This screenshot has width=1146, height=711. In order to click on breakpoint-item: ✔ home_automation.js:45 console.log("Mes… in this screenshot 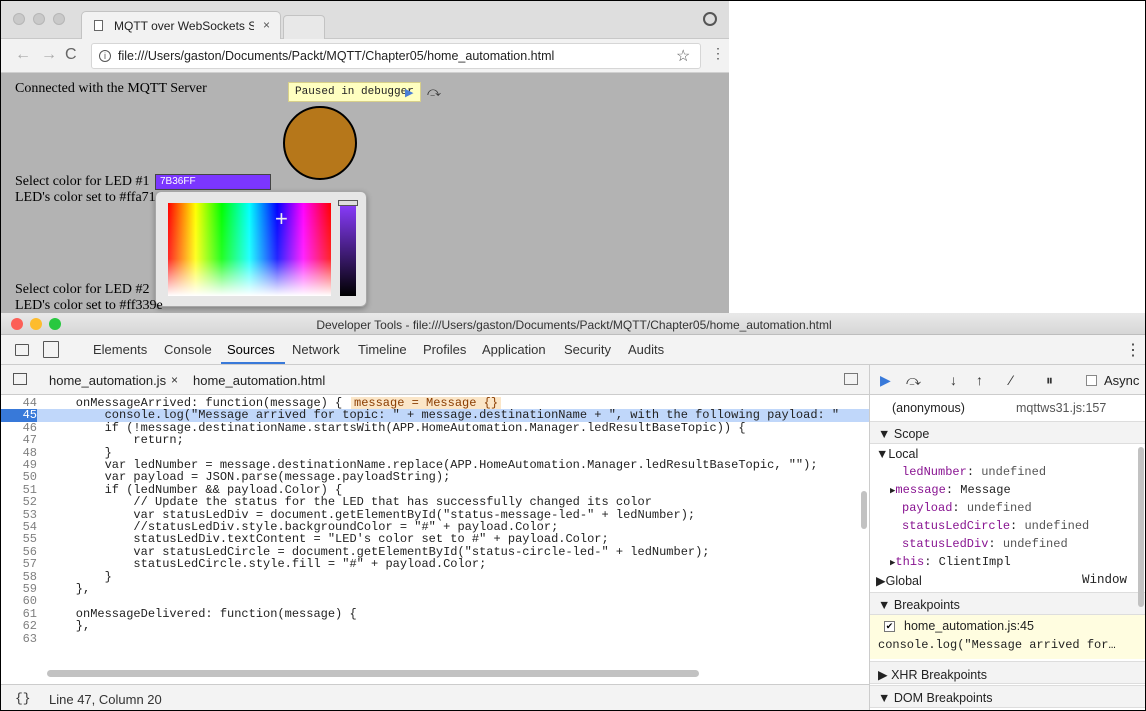, I will do `click(1007, 637)`.